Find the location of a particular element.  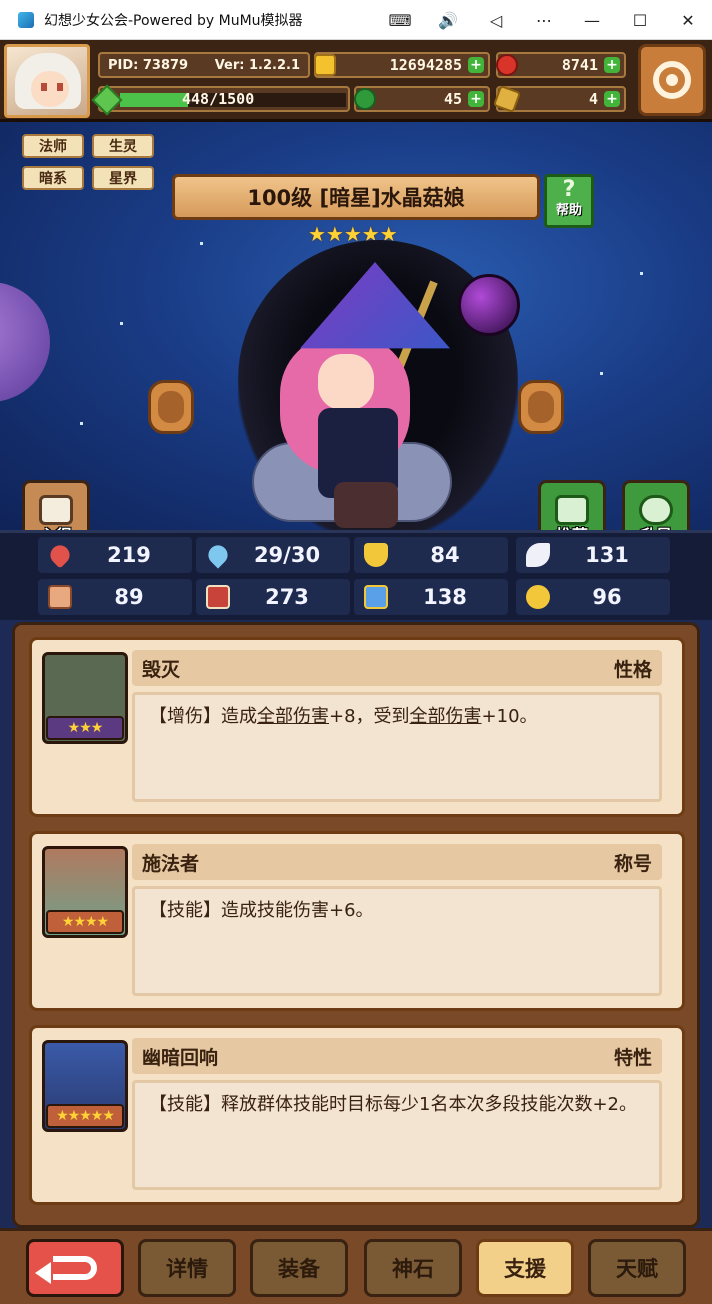

stat-mana: 29/30 is located at coordinates (273, 555).